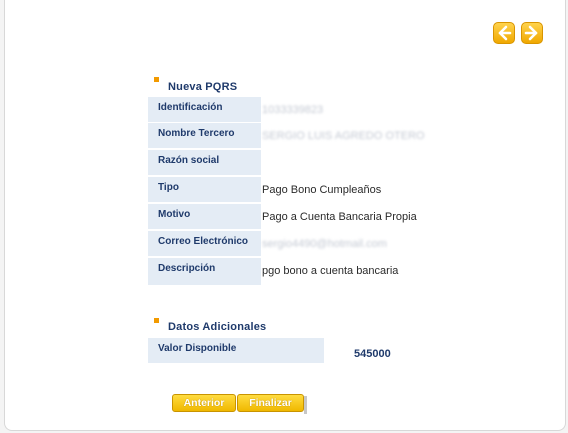  I want to click on field-value: SERGIO LUIS AGREDO OTERO, so click(343, 136).